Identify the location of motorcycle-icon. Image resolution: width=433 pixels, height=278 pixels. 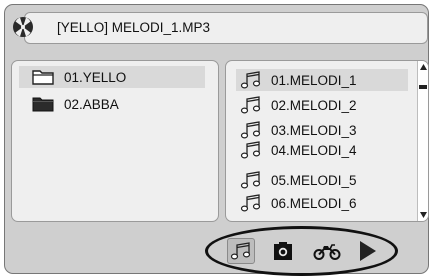
(327, 252).